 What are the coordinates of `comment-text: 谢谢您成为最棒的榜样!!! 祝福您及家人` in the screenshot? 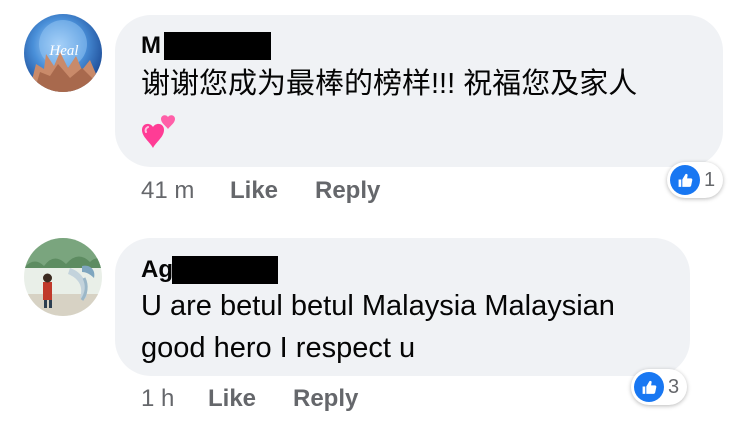 It's located at (389, 84).